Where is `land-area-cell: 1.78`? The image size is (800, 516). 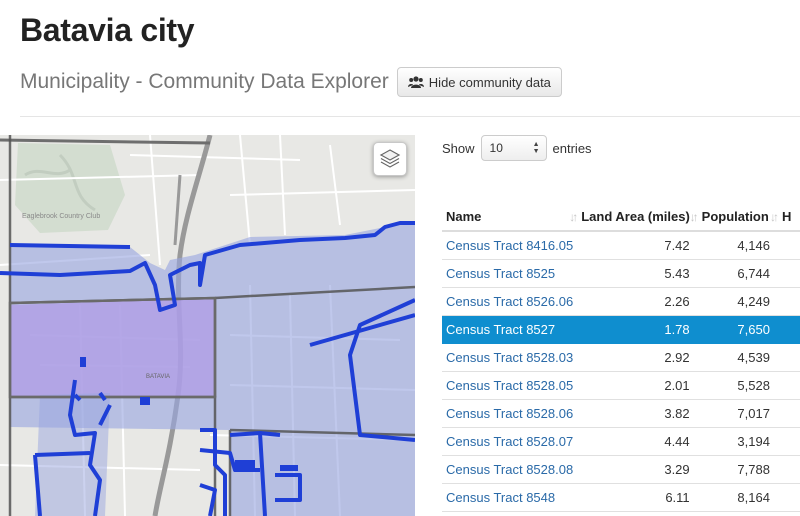
land-area-cell: 1.78 is located at coordinates (637, 329).